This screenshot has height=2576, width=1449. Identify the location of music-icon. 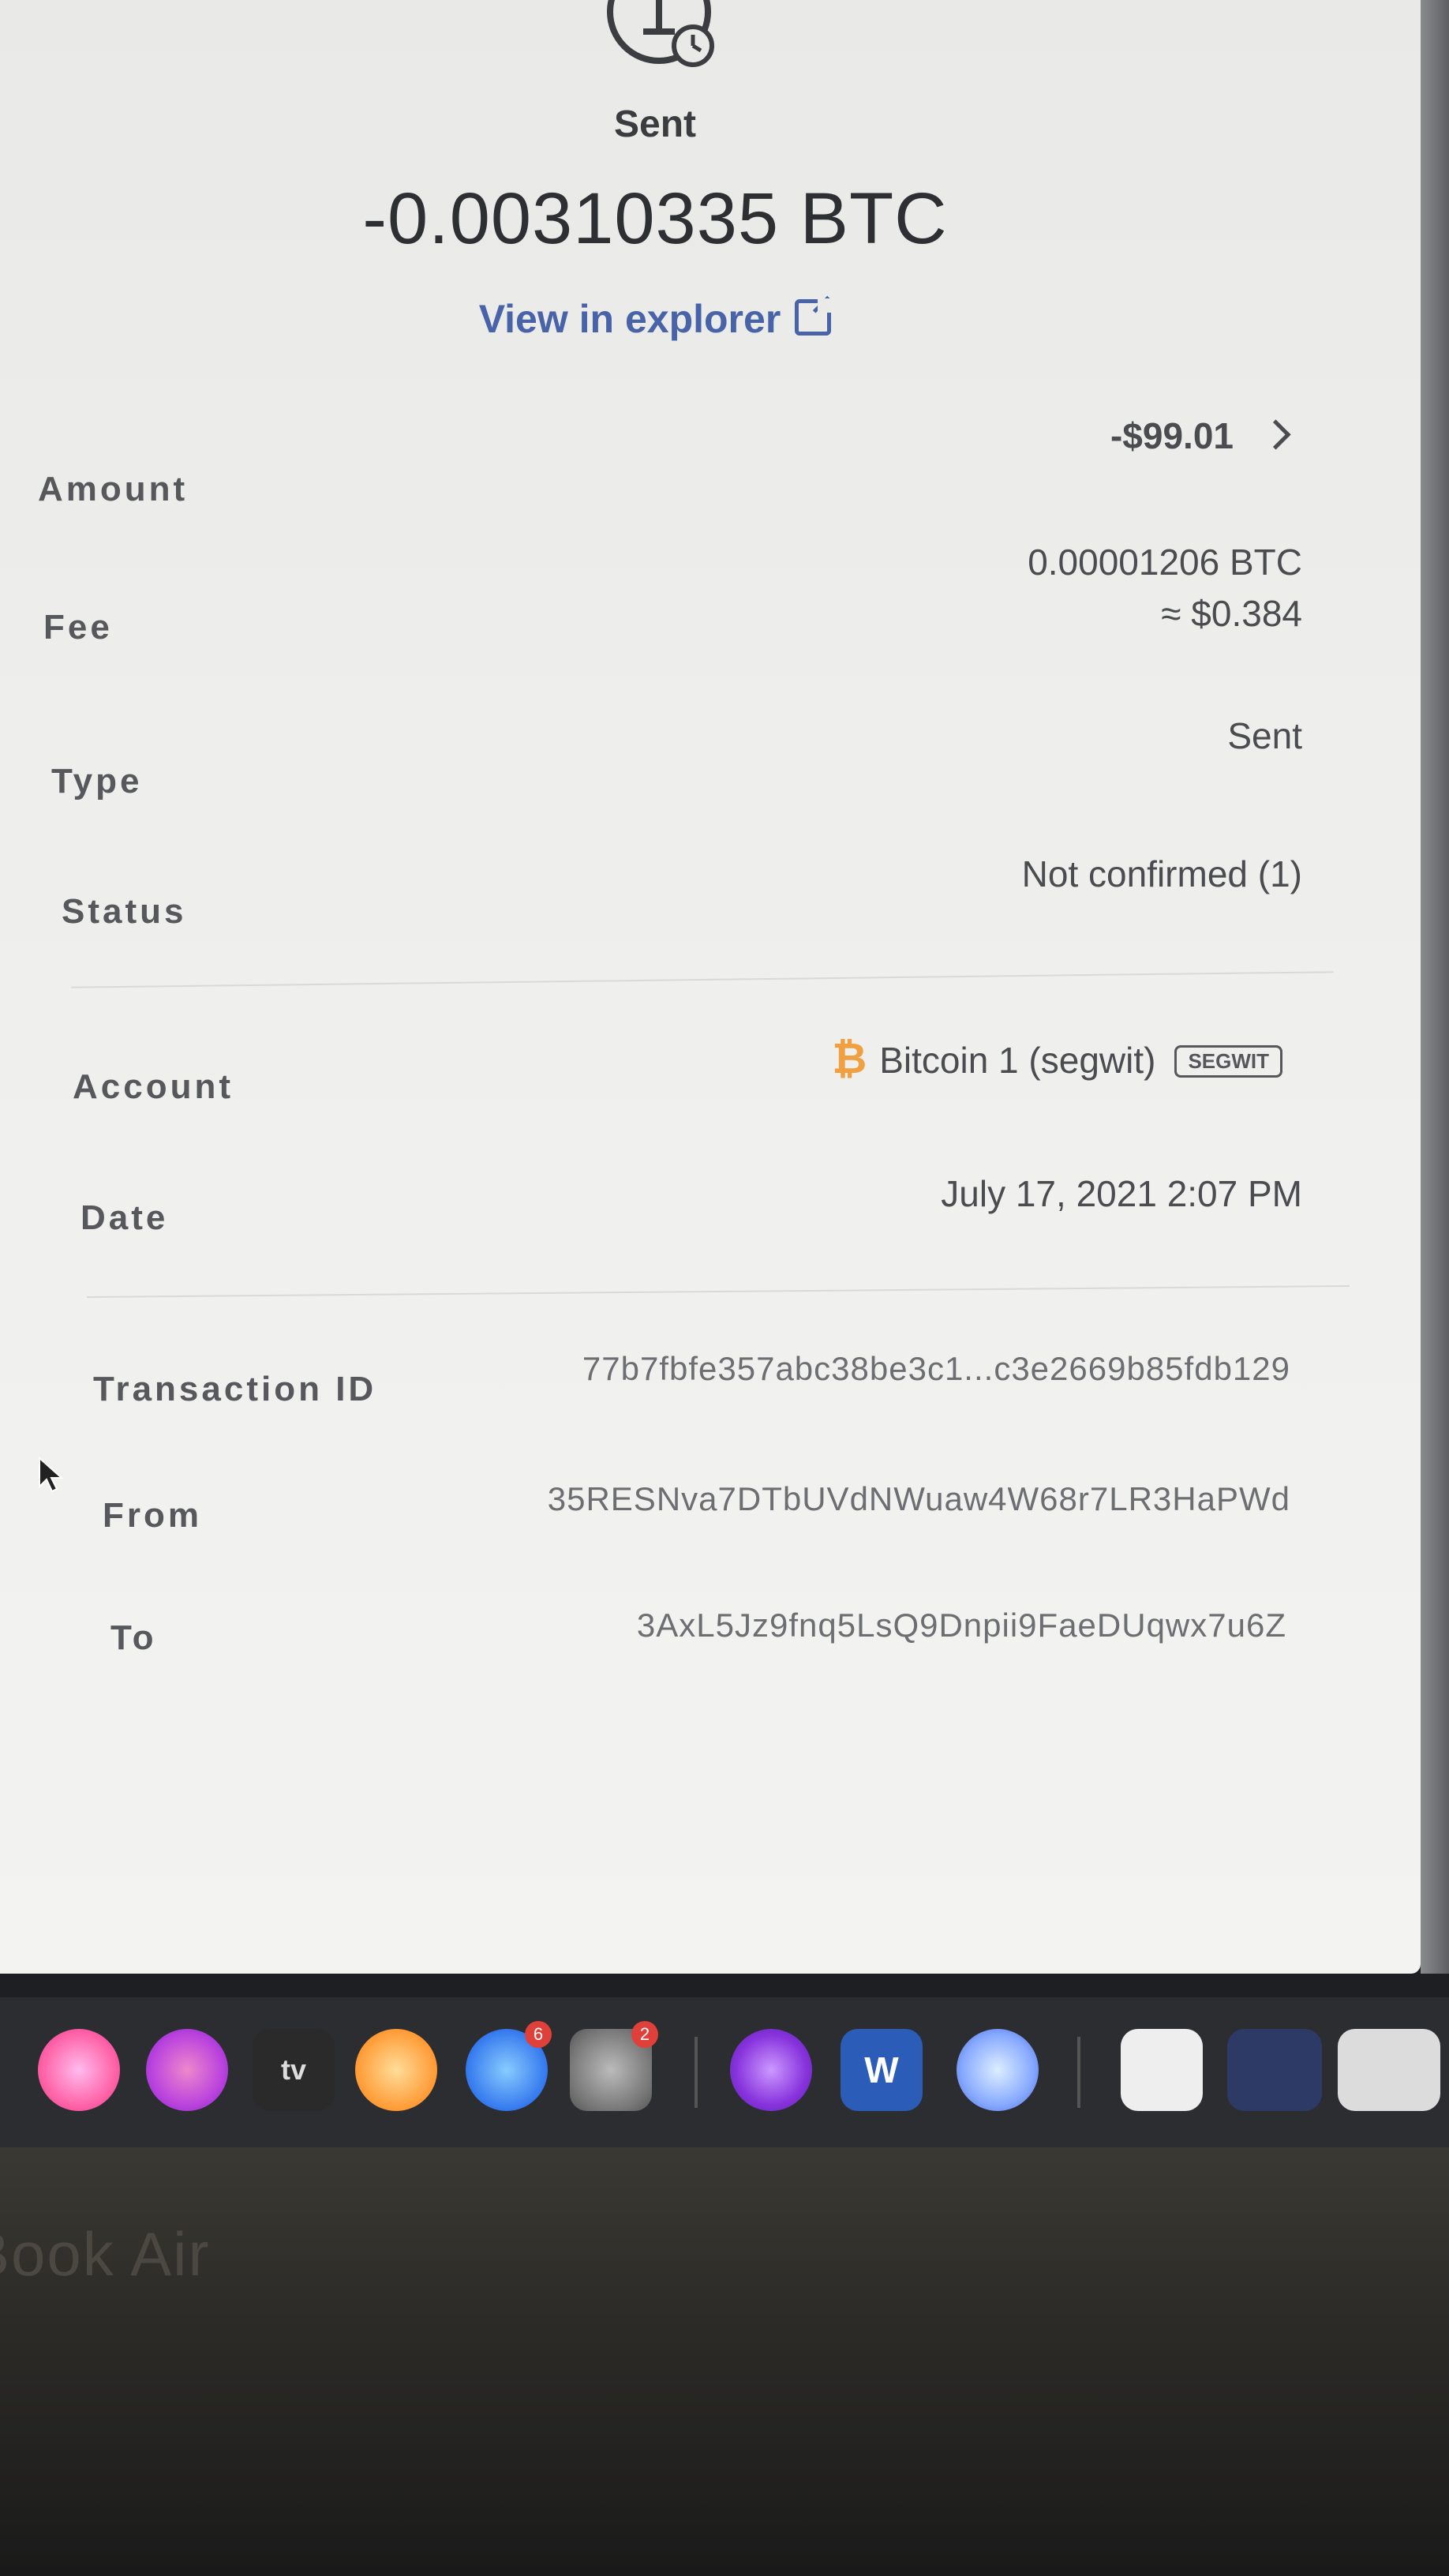
(79, 2070).